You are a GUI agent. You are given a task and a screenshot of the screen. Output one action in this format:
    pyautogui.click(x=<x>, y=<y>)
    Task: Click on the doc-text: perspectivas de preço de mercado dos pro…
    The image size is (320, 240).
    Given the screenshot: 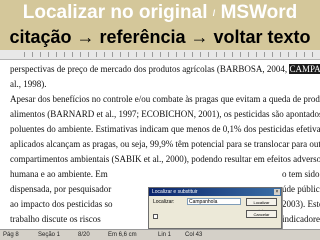 What is the action you would take?
    pyautogui.click(x=149, y=69)
    